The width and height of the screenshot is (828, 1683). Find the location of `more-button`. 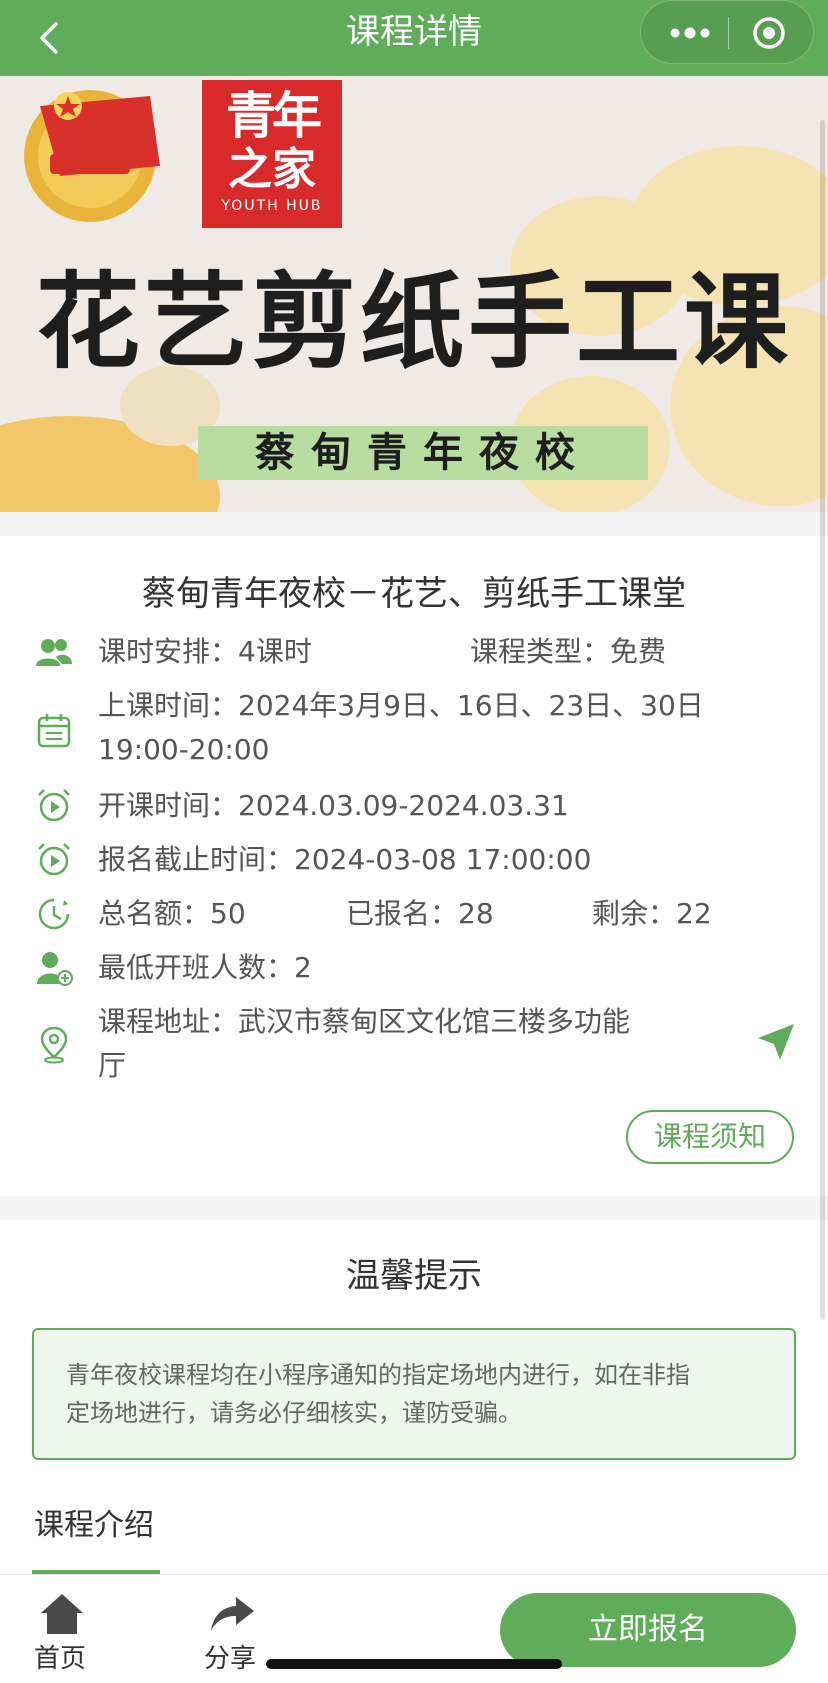

more-button is located at coordinates (692, 33).